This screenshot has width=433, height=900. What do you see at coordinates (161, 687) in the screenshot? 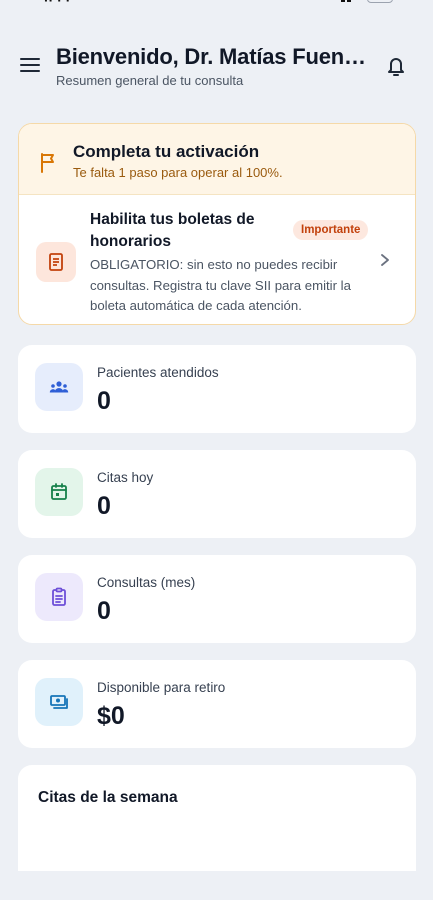
I see `stat-label: Disponible para retiro` at bounding box center [161, 687].